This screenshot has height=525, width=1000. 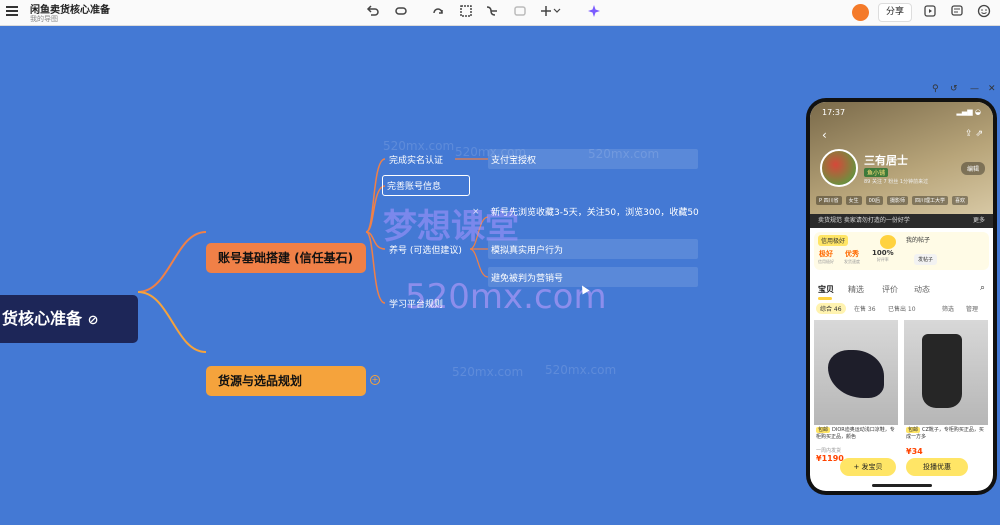 I want to click on notice-text: 卖货规范 卖家请勿打造的一份好学, so click(x=864, y=220).